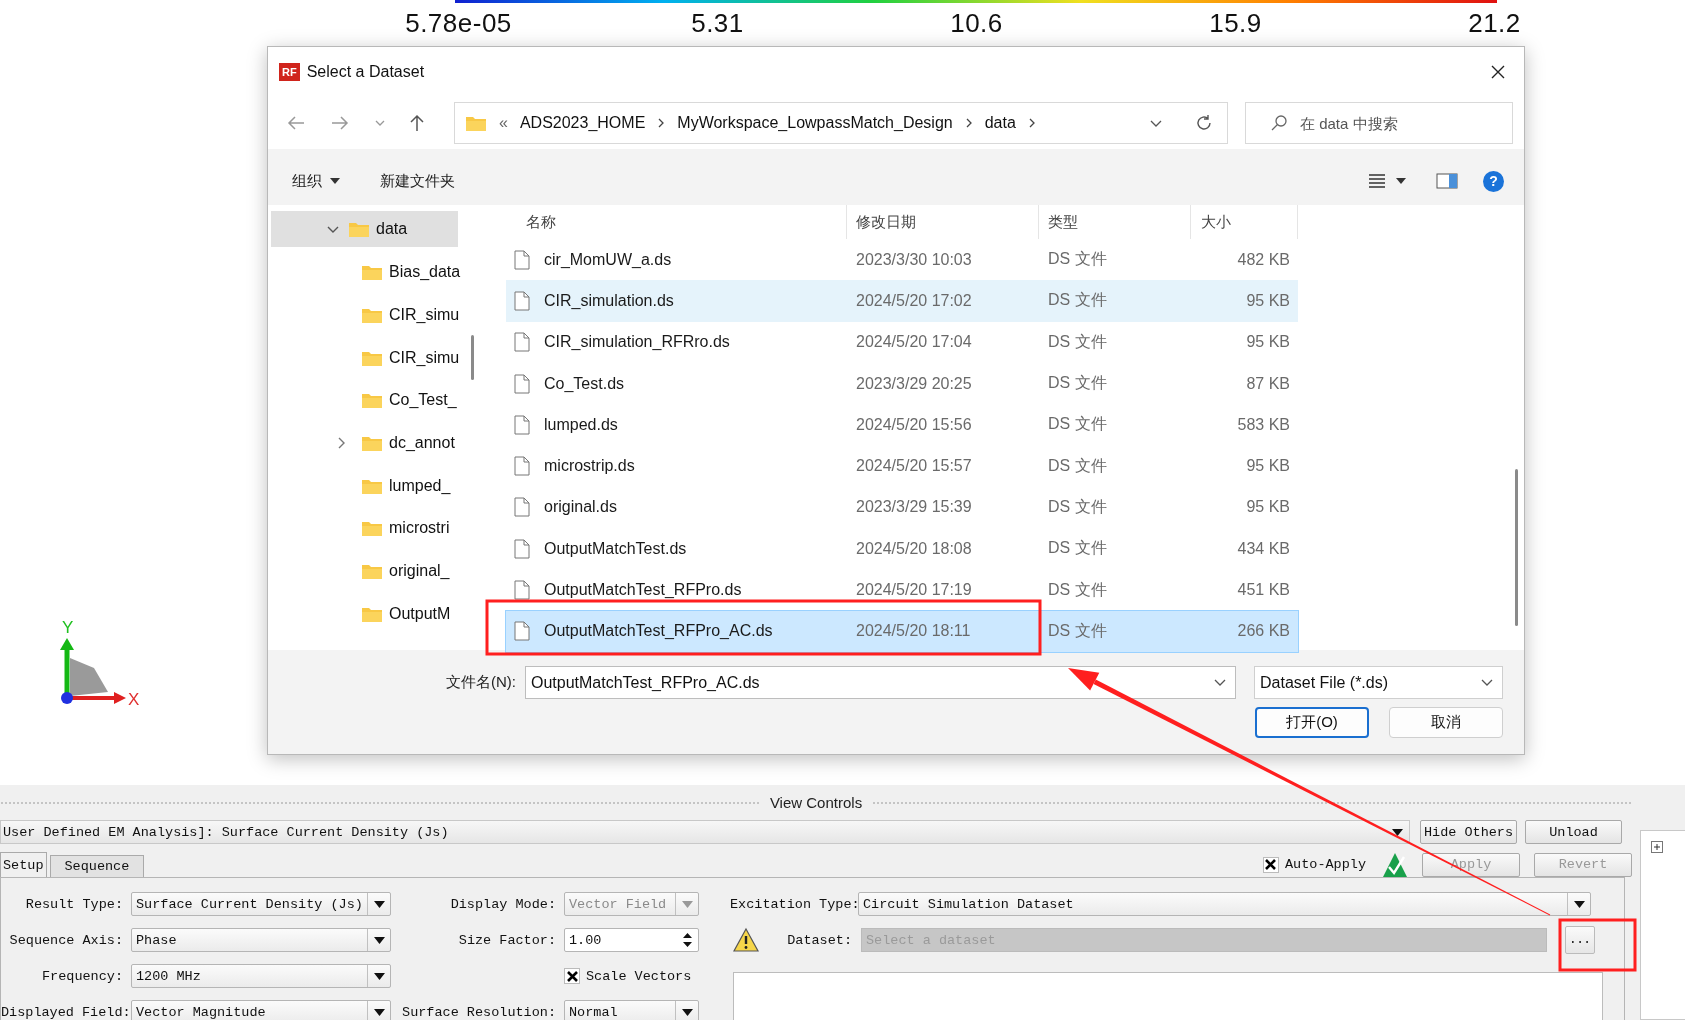 The height and width of the screenshot is (1020, 1685). I want to click on column-header: 修改日期, so click(943, 222).